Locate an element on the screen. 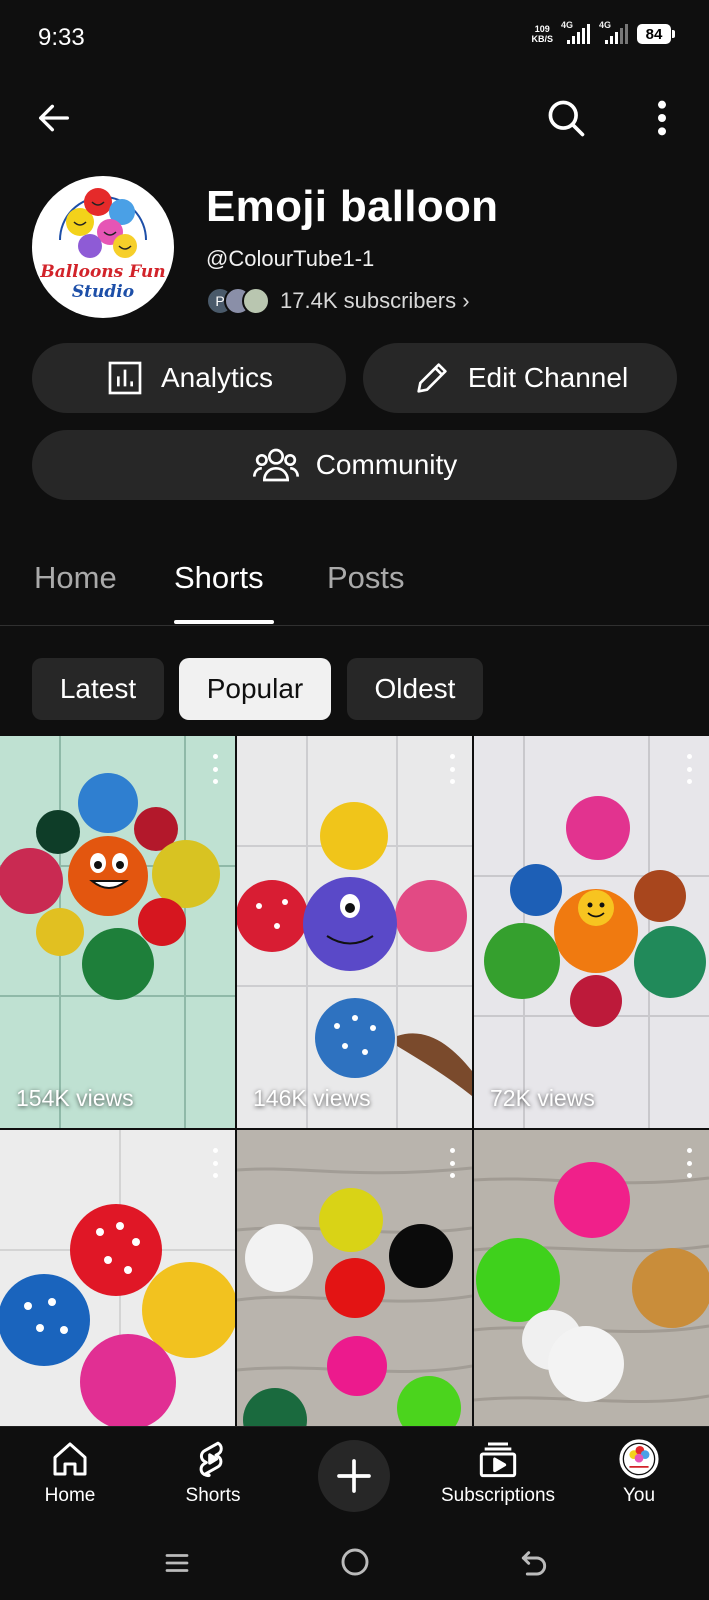 Image resolution: width=709 pixels, height=1600 pixels. edit-channel-button: Edit Channel is located at coordinates (520, 378).